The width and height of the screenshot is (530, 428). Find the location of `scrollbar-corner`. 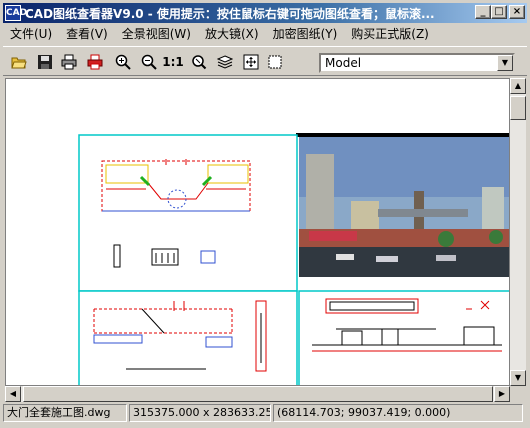

scrollbar-corner is located at coordinates (518, 394).